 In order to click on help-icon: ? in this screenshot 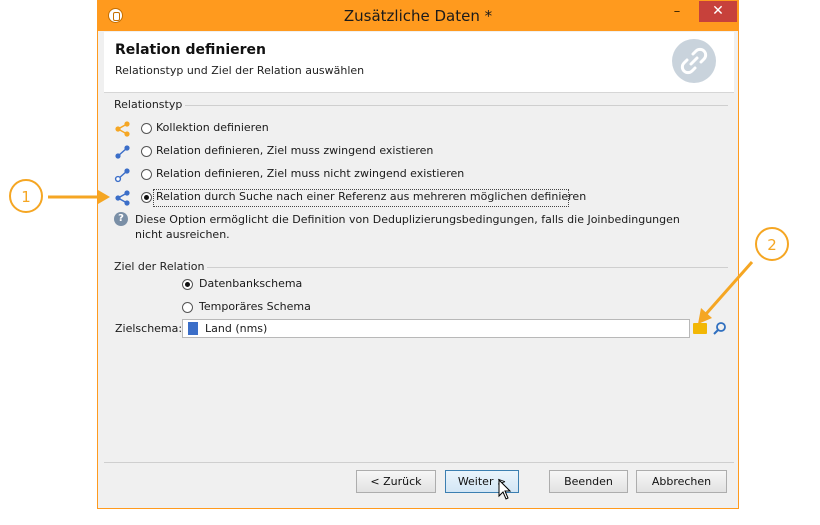, I will do `click(121, 219)`.